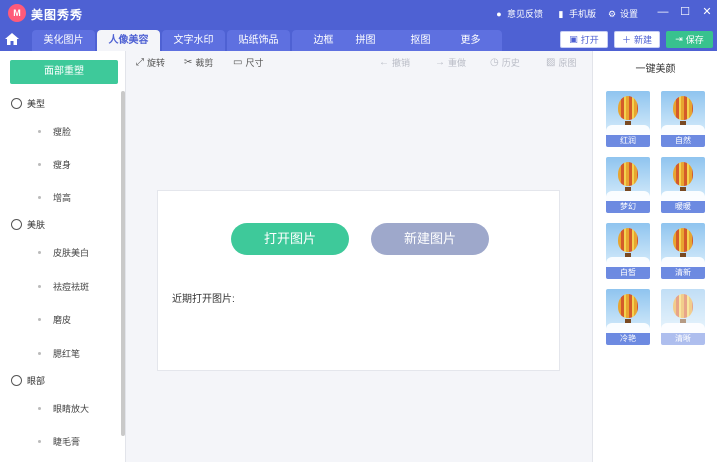 This screenshot has width=717, height=462. Describe the element at coordinates (60, 224) in the screenshot. I see `section-skin: 美肤` at that location.